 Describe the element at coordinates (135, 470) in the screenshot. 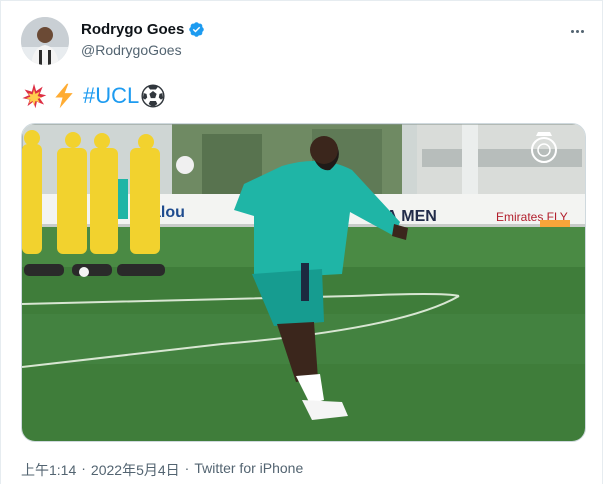

I see `tweet-date: 2022年5月4日` at that location.